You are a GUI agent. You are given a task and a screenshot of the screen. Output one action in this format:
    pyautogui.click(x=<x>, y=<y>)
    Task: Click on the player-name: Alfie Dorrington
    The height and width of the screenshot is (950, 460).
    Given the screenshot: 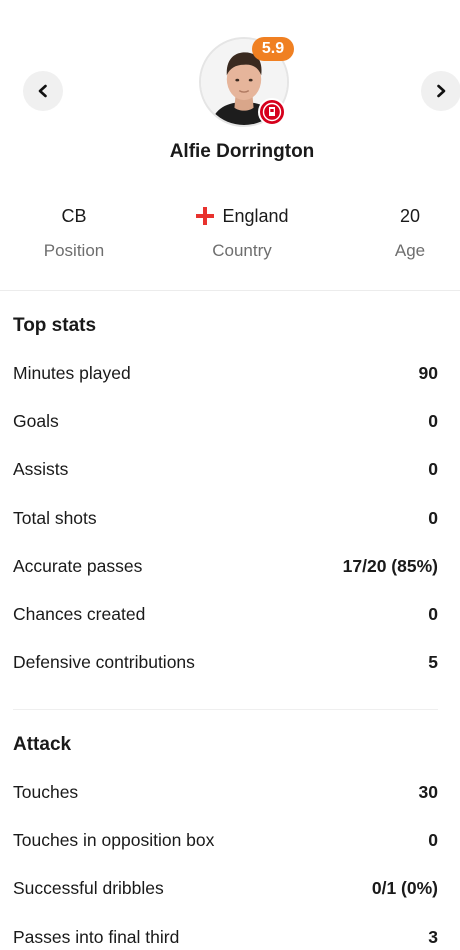 What is the action you would take?
    pyautogui.click(x=242, y=151)
    